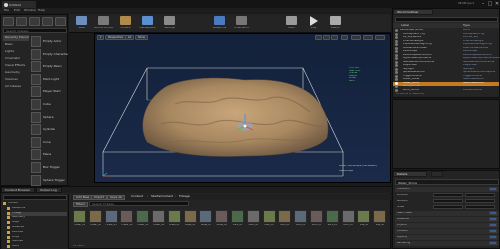 The image size is (500, 249). I want to click on outliner-tab: World Outliner, so click(413, 12).